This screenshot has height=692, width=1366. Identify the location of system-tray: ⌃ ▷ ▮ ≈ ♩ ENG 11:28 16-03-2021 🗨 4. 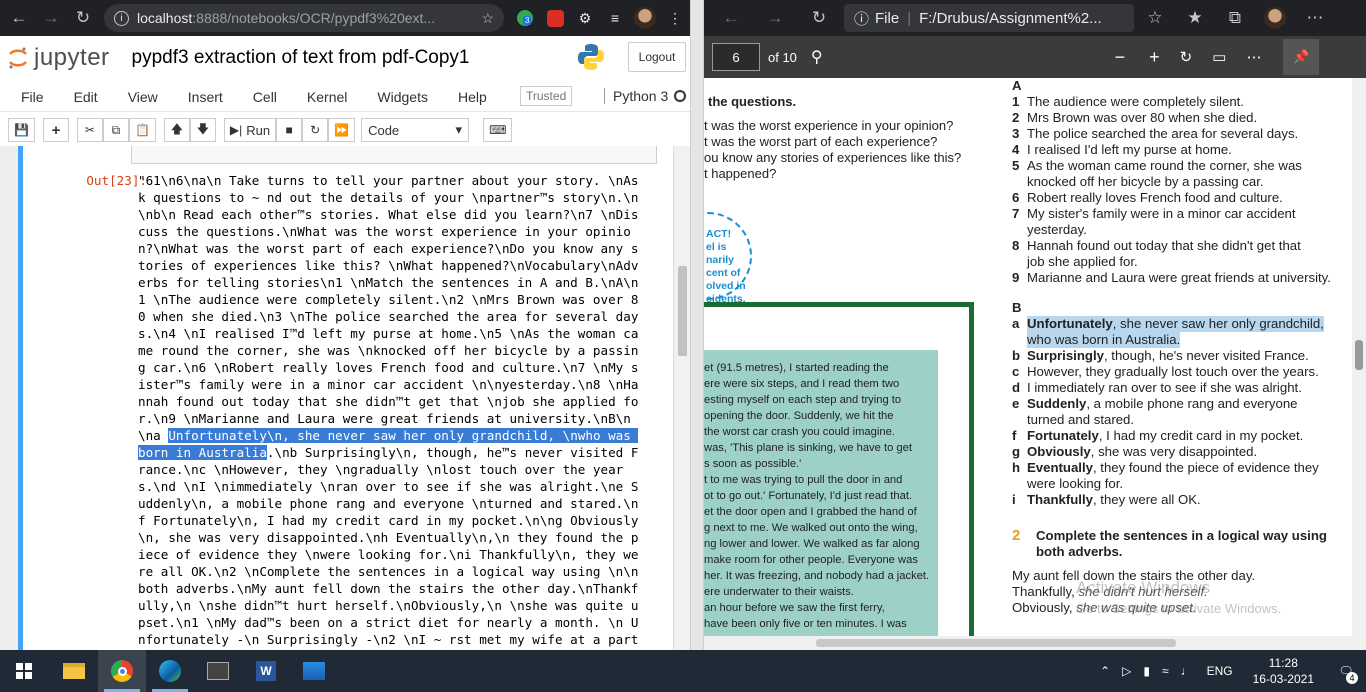
(1230, 671).